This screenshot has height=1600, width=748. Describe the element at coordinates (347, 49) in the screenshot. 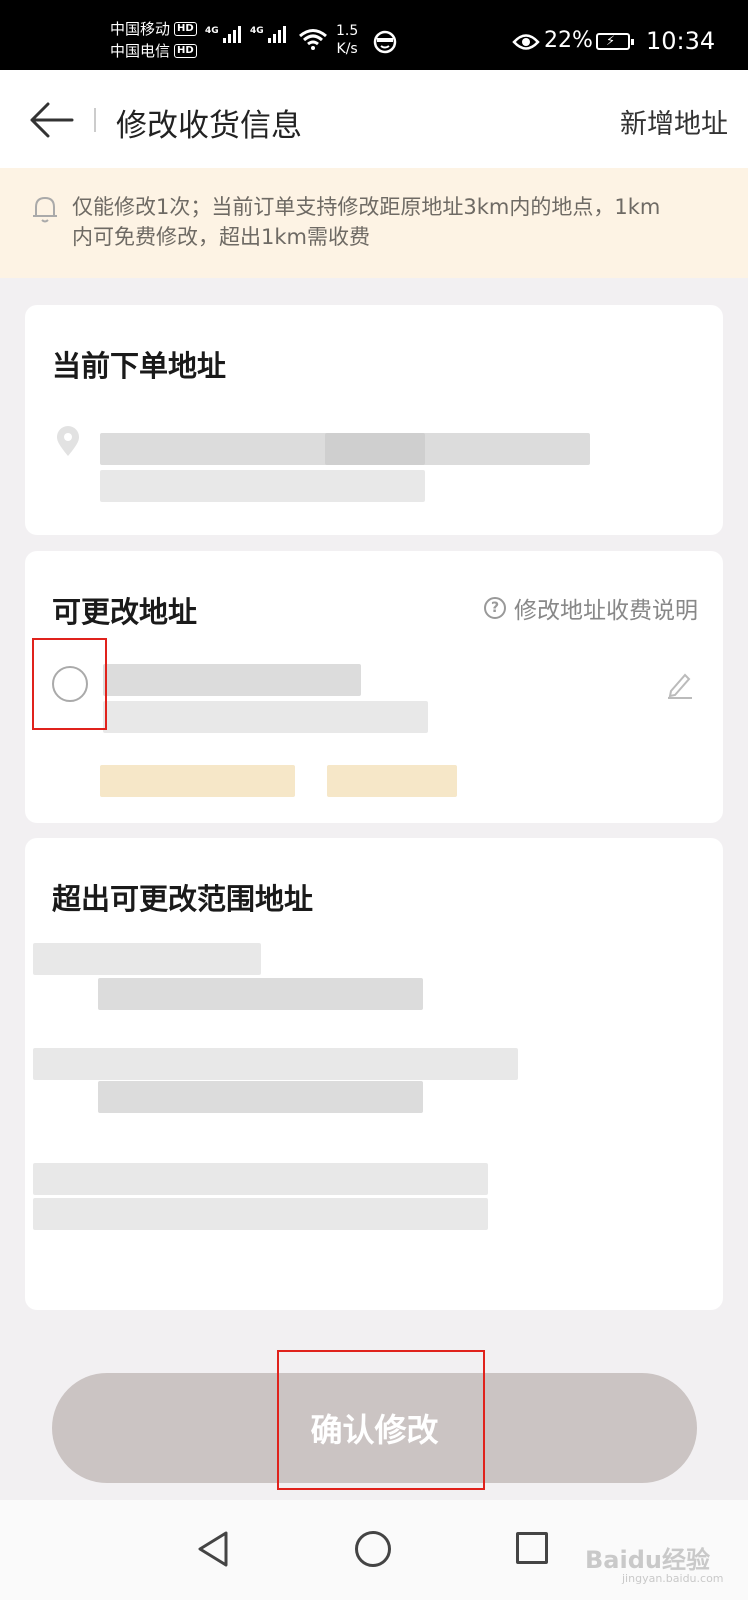

I see `speed-unit: K/s` at that location.